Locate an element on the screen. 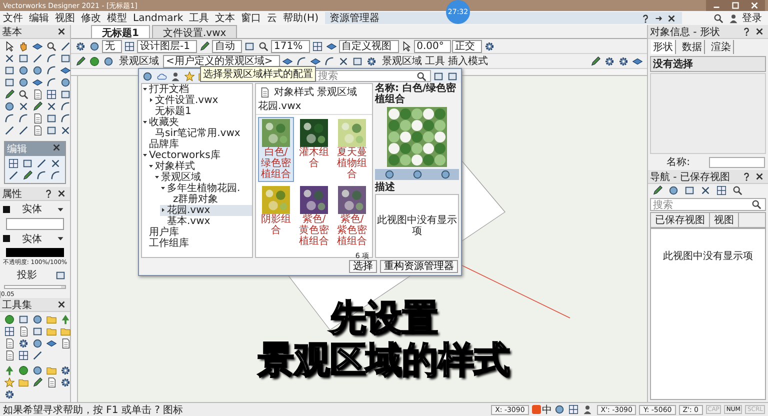  tree-item: 文件设置.vwx is located at coordinates (200, 100).